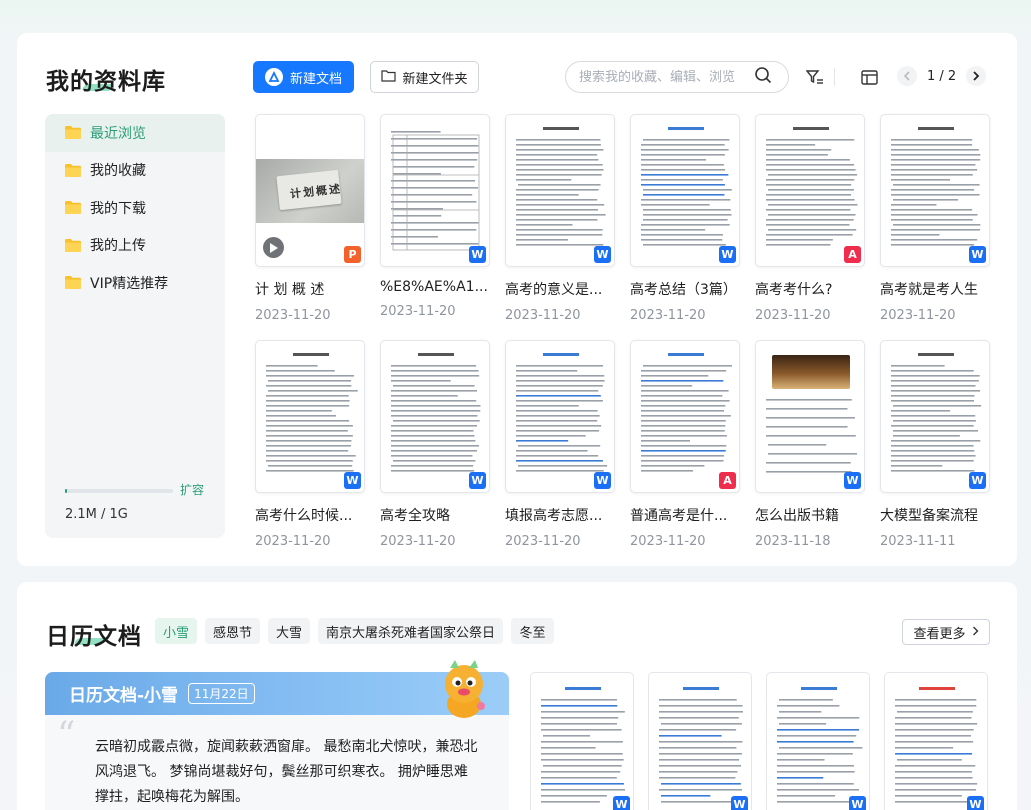 The height and width of the screenshot is (810, 1031). Describe the element at coordinates (176, 631) in the screenshot. I see `calendar-tag-0: 小雪` at that location.